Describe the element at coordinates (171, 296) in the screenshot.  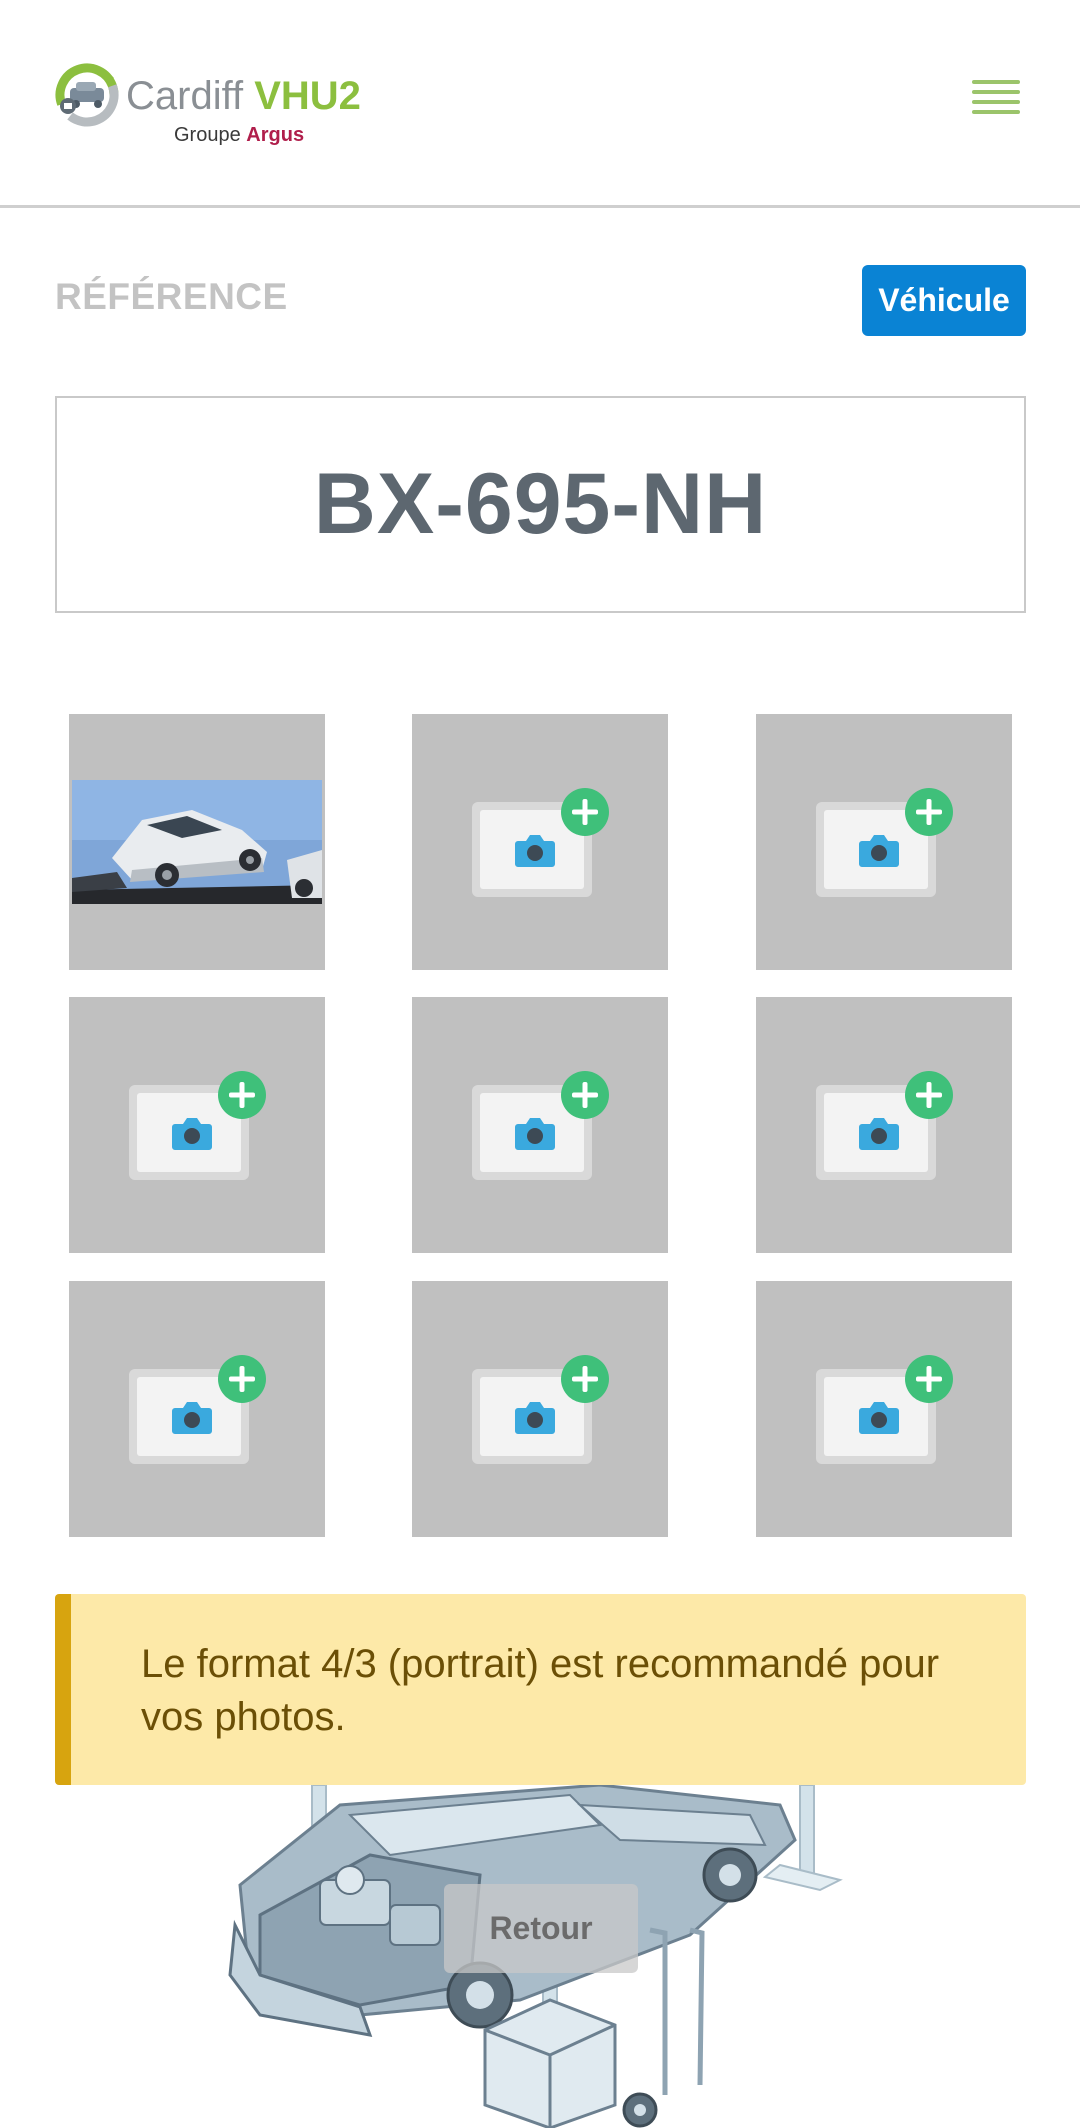
I see `reference-label: RÉFÉRENCE` at that location.